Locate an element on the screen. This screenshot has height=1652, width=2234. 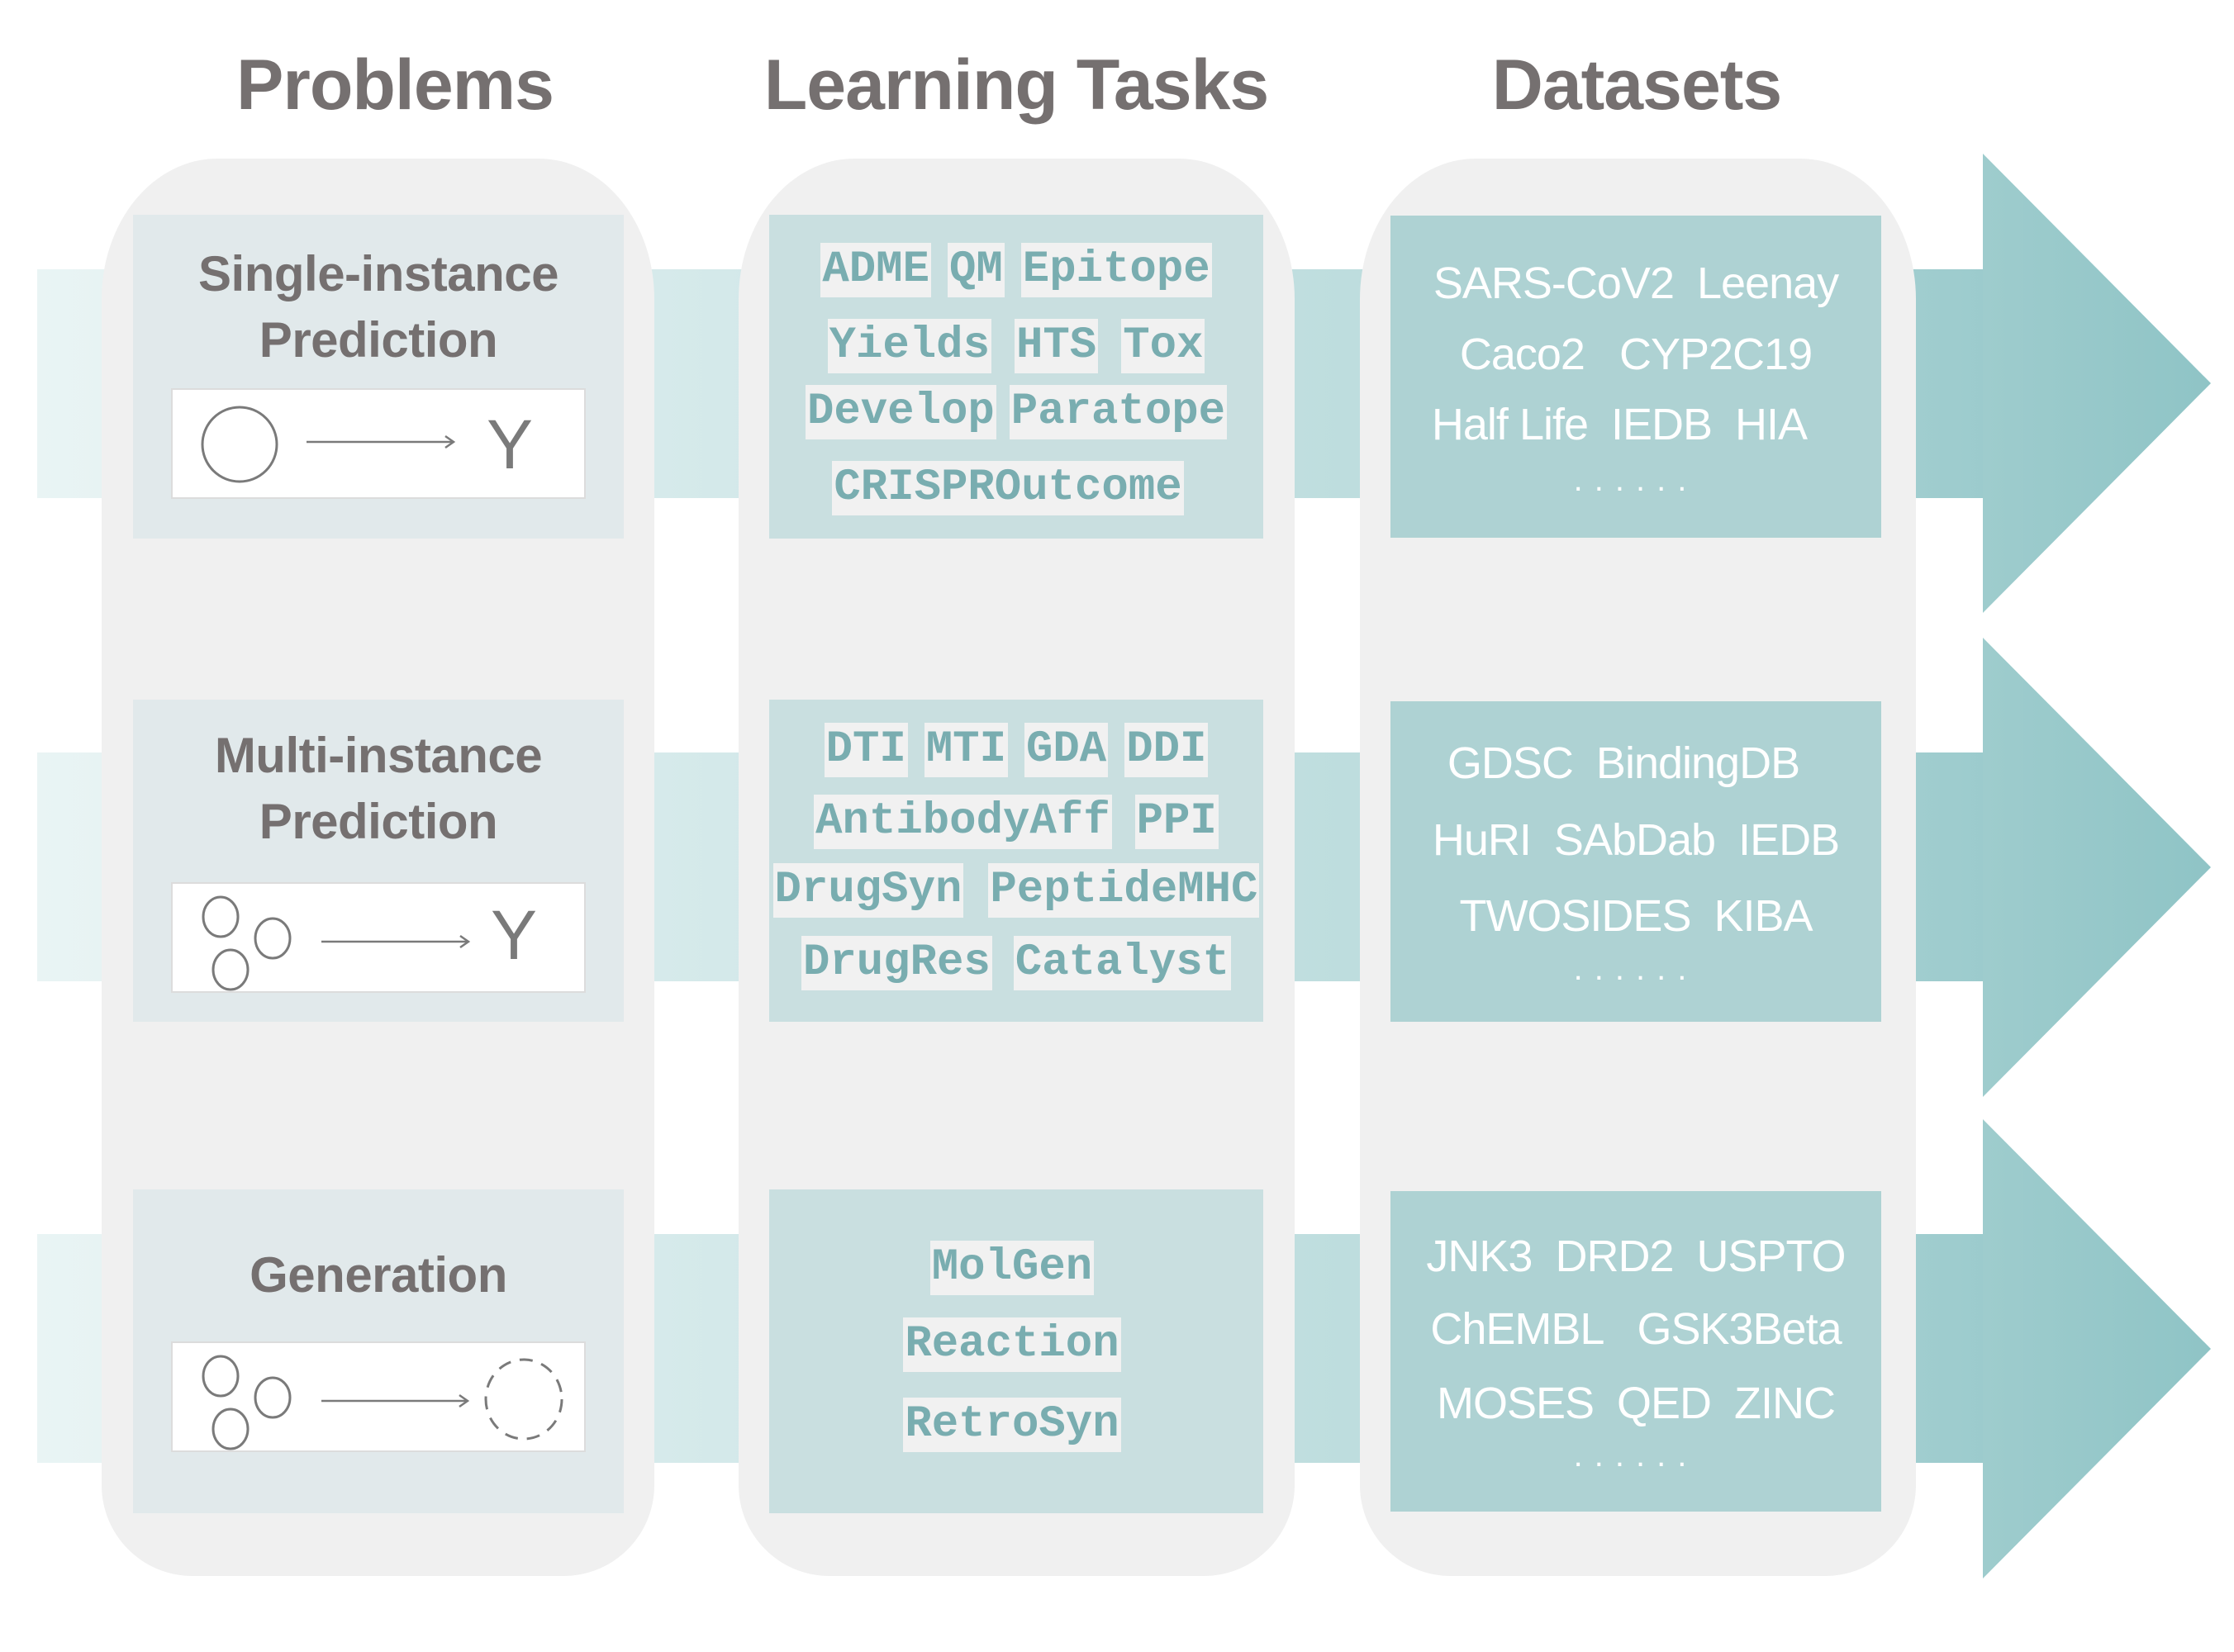
task-chip-mti: MTI is located at coordinates (966, 750).